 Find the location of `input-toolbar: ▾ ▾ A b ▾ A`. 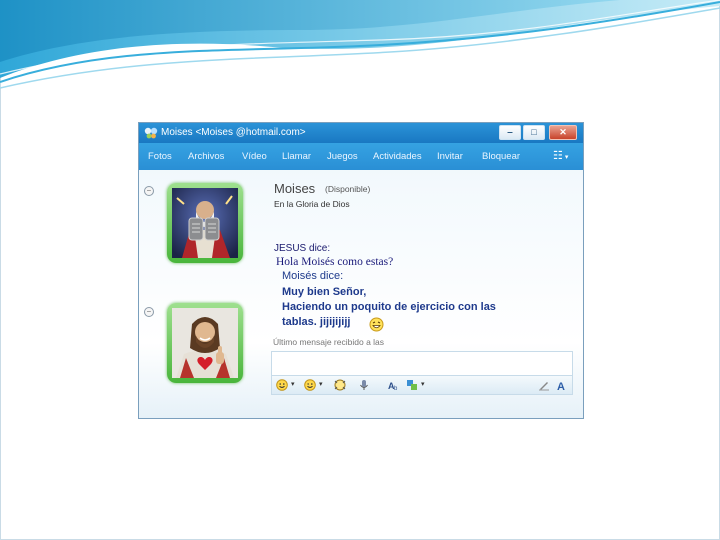

input-toolbar: ▾ ▾ A b ▾ A is located at coordinates (422, 385).